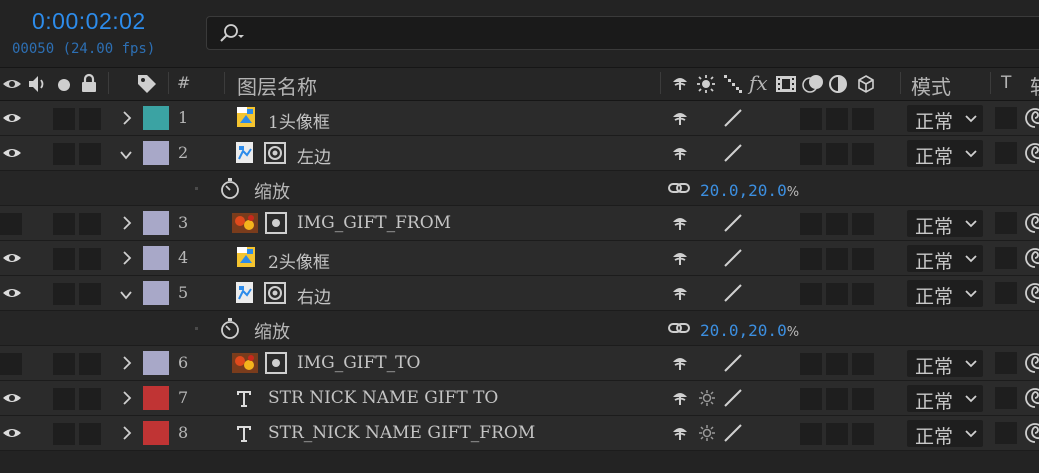 The width and height of the screenshot is (1039, 473). I want to click on solo-icon, so click(64, 85).